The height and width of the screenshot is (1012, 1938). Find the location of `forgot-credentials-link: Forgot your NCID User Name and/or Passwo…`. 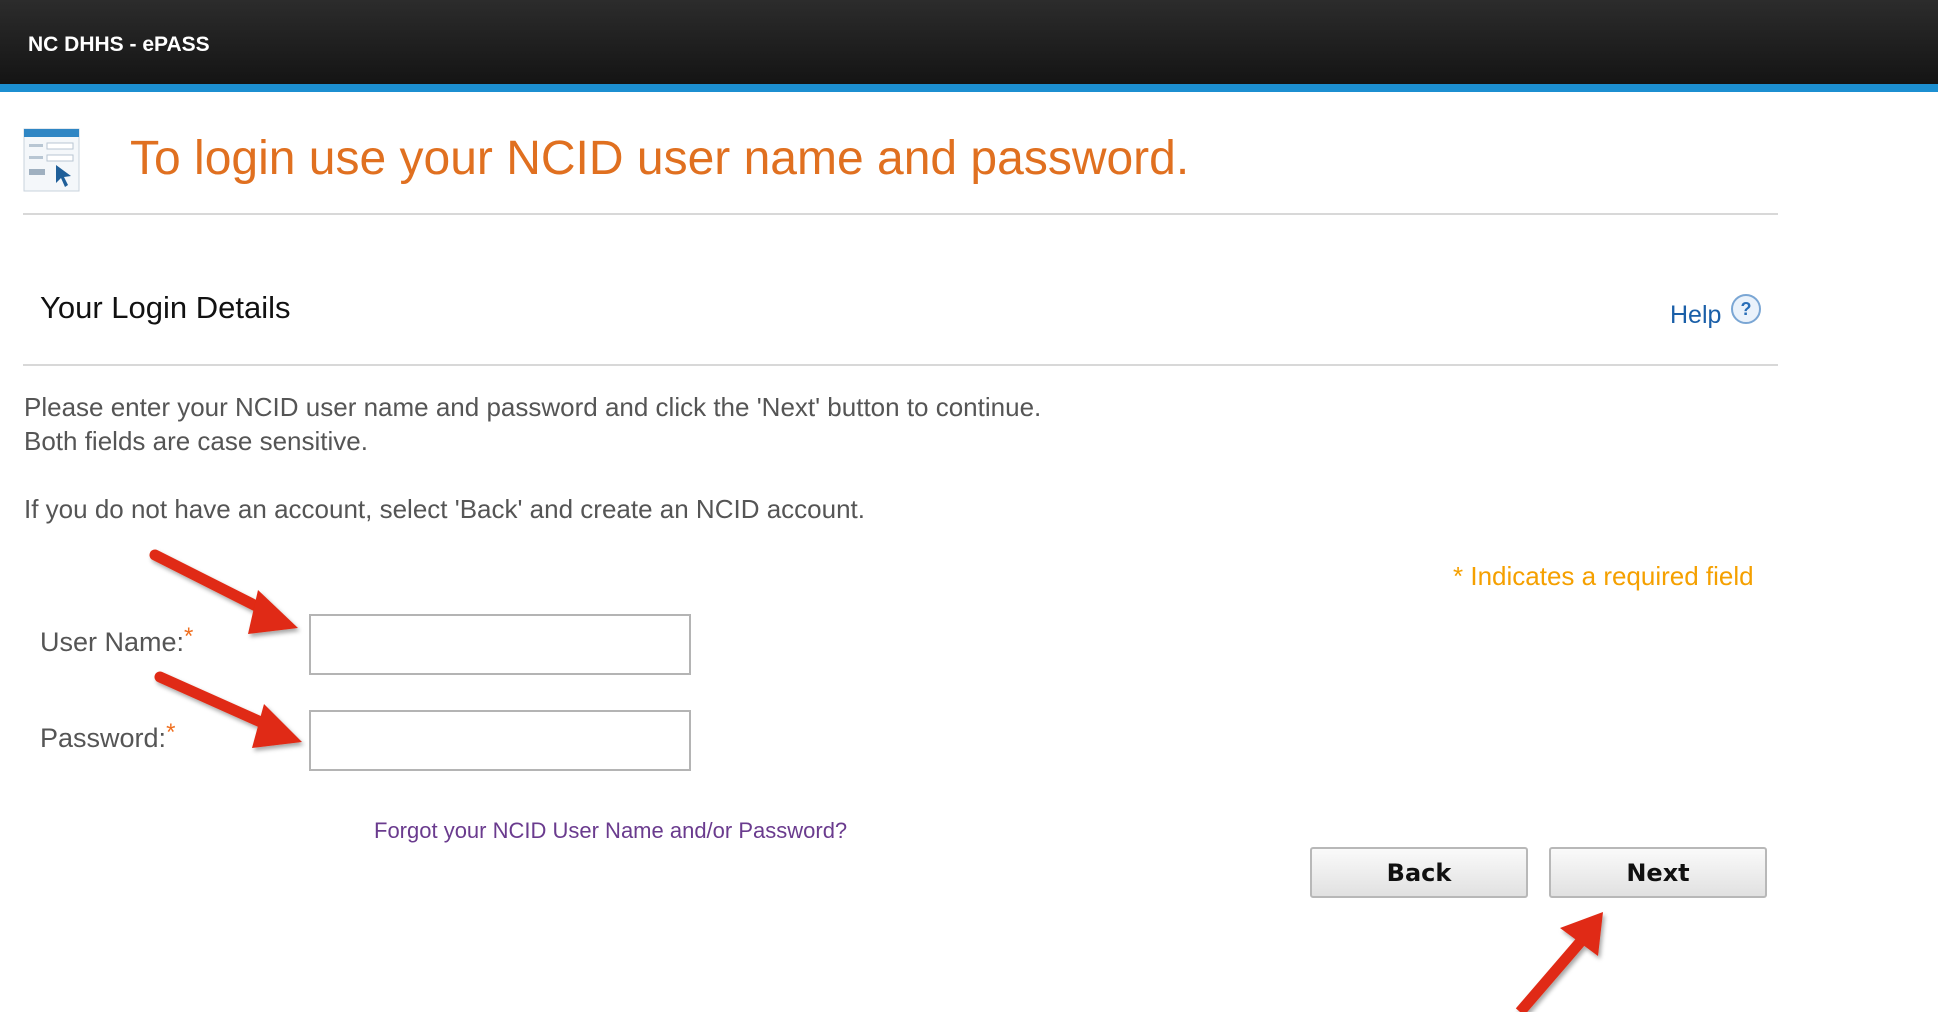

forgot-credentials-link: Forgot your NCID User Name and/or Passwo… is located at coordinates (610, 831).